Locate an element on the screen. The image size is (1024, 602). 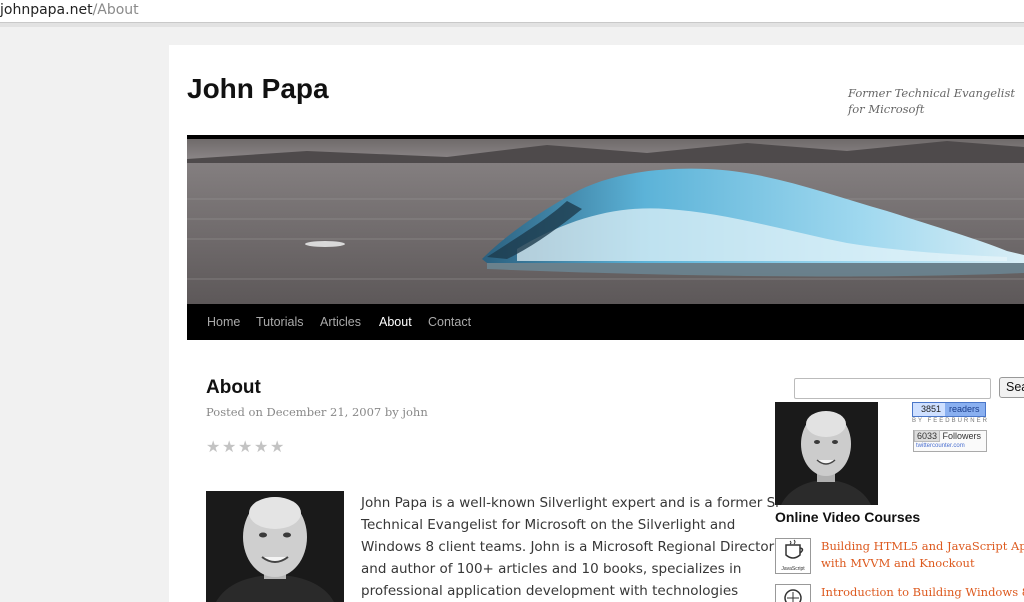
browser-divider is located at coordinates (512, 25).